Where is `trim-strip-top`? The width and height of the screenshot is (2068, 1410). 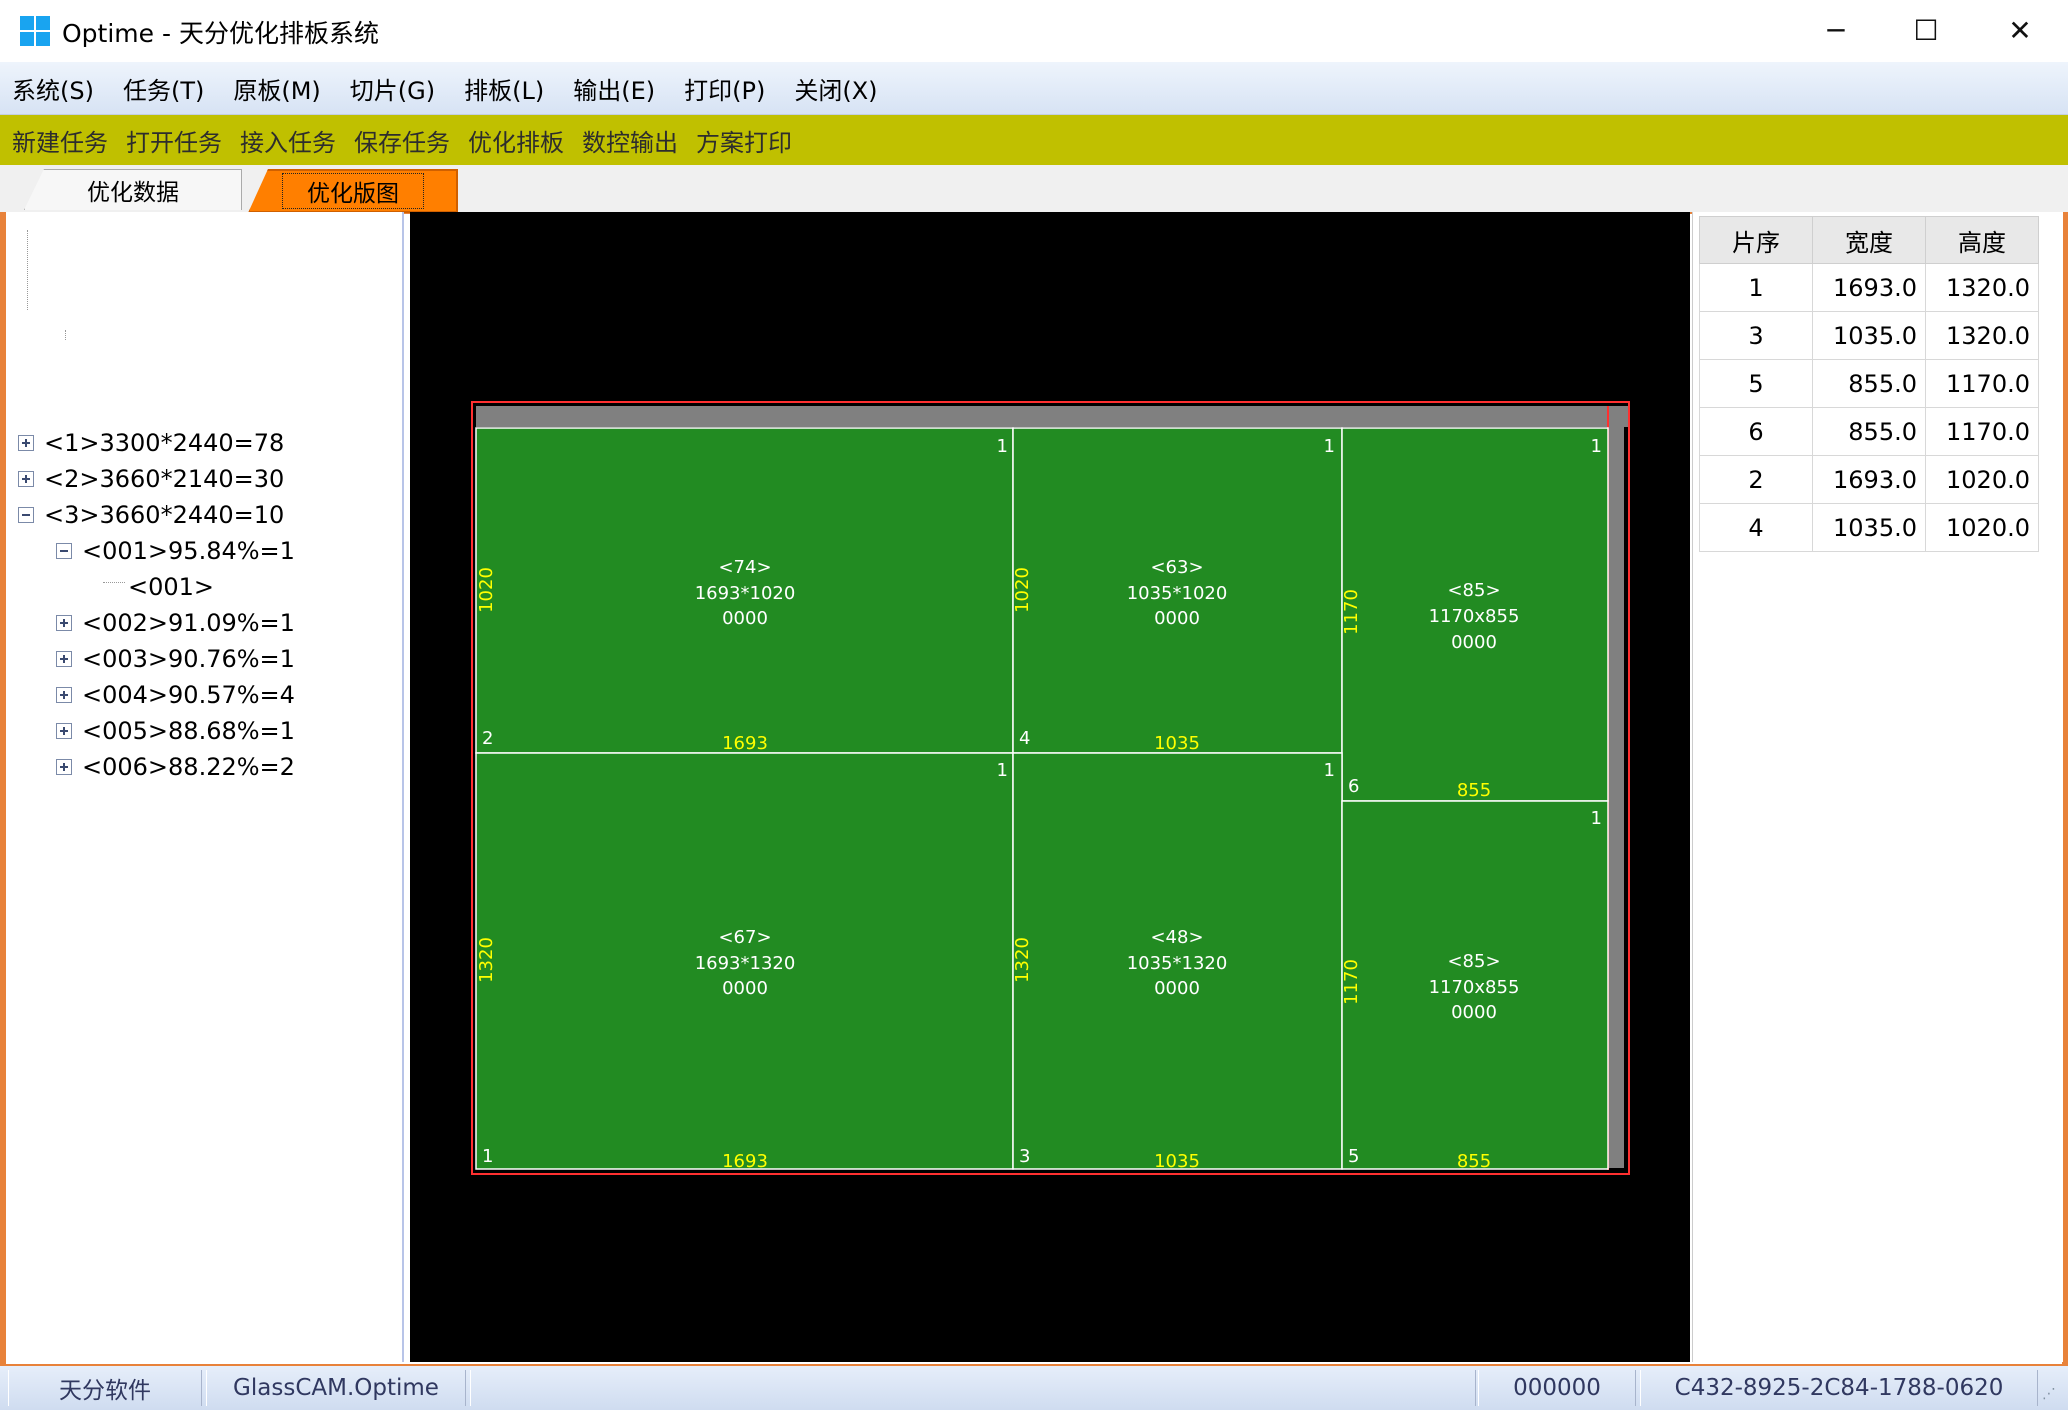 trim-strip-top is located at coordinates (1052, 416).